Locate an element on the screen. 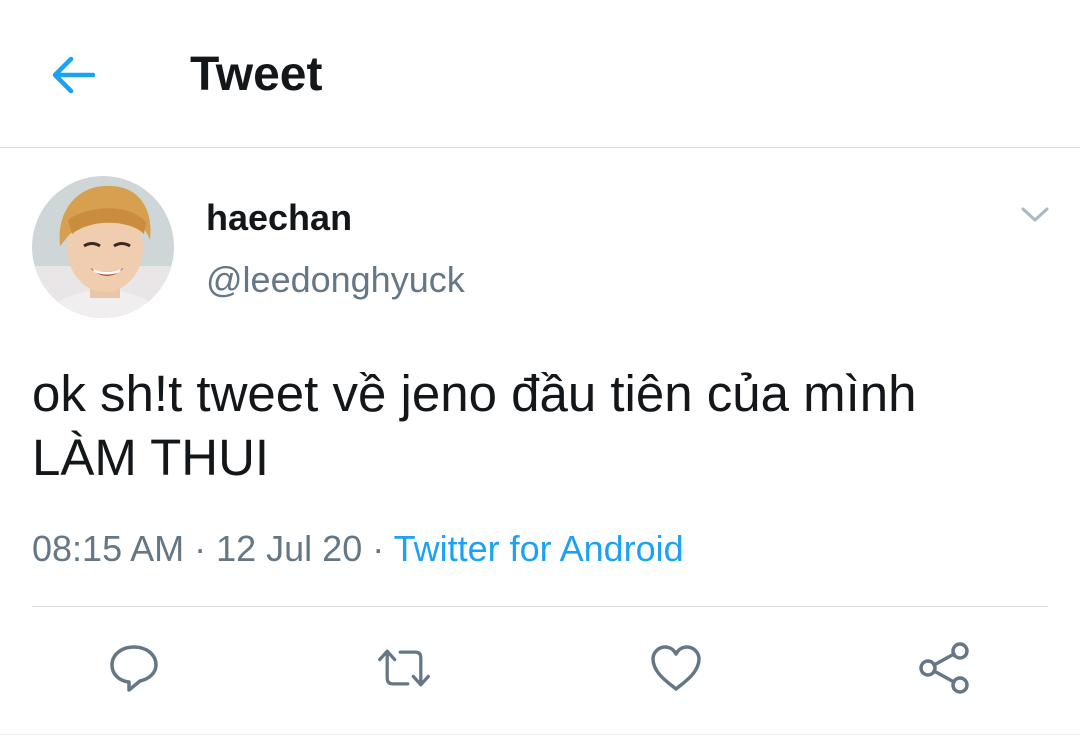 The image size is (1080, 747). tweet-options-button is located at coordinates (1035, 215).